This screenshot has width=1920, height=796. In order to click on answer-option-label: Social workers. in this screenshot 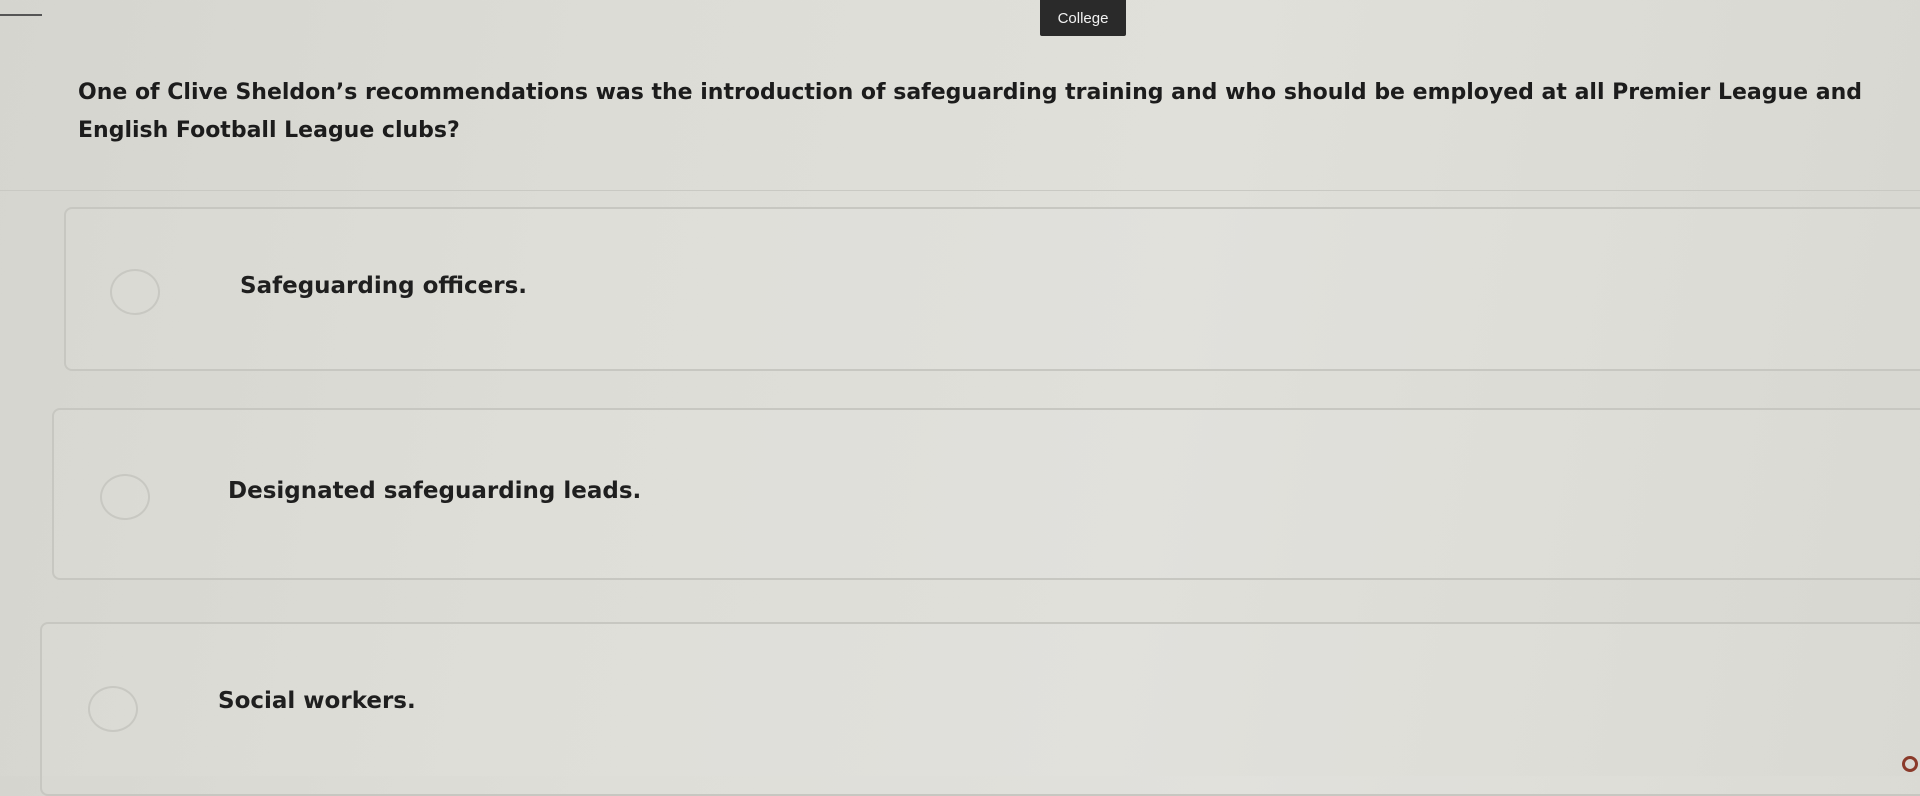, I will do `click(317, 701)`.